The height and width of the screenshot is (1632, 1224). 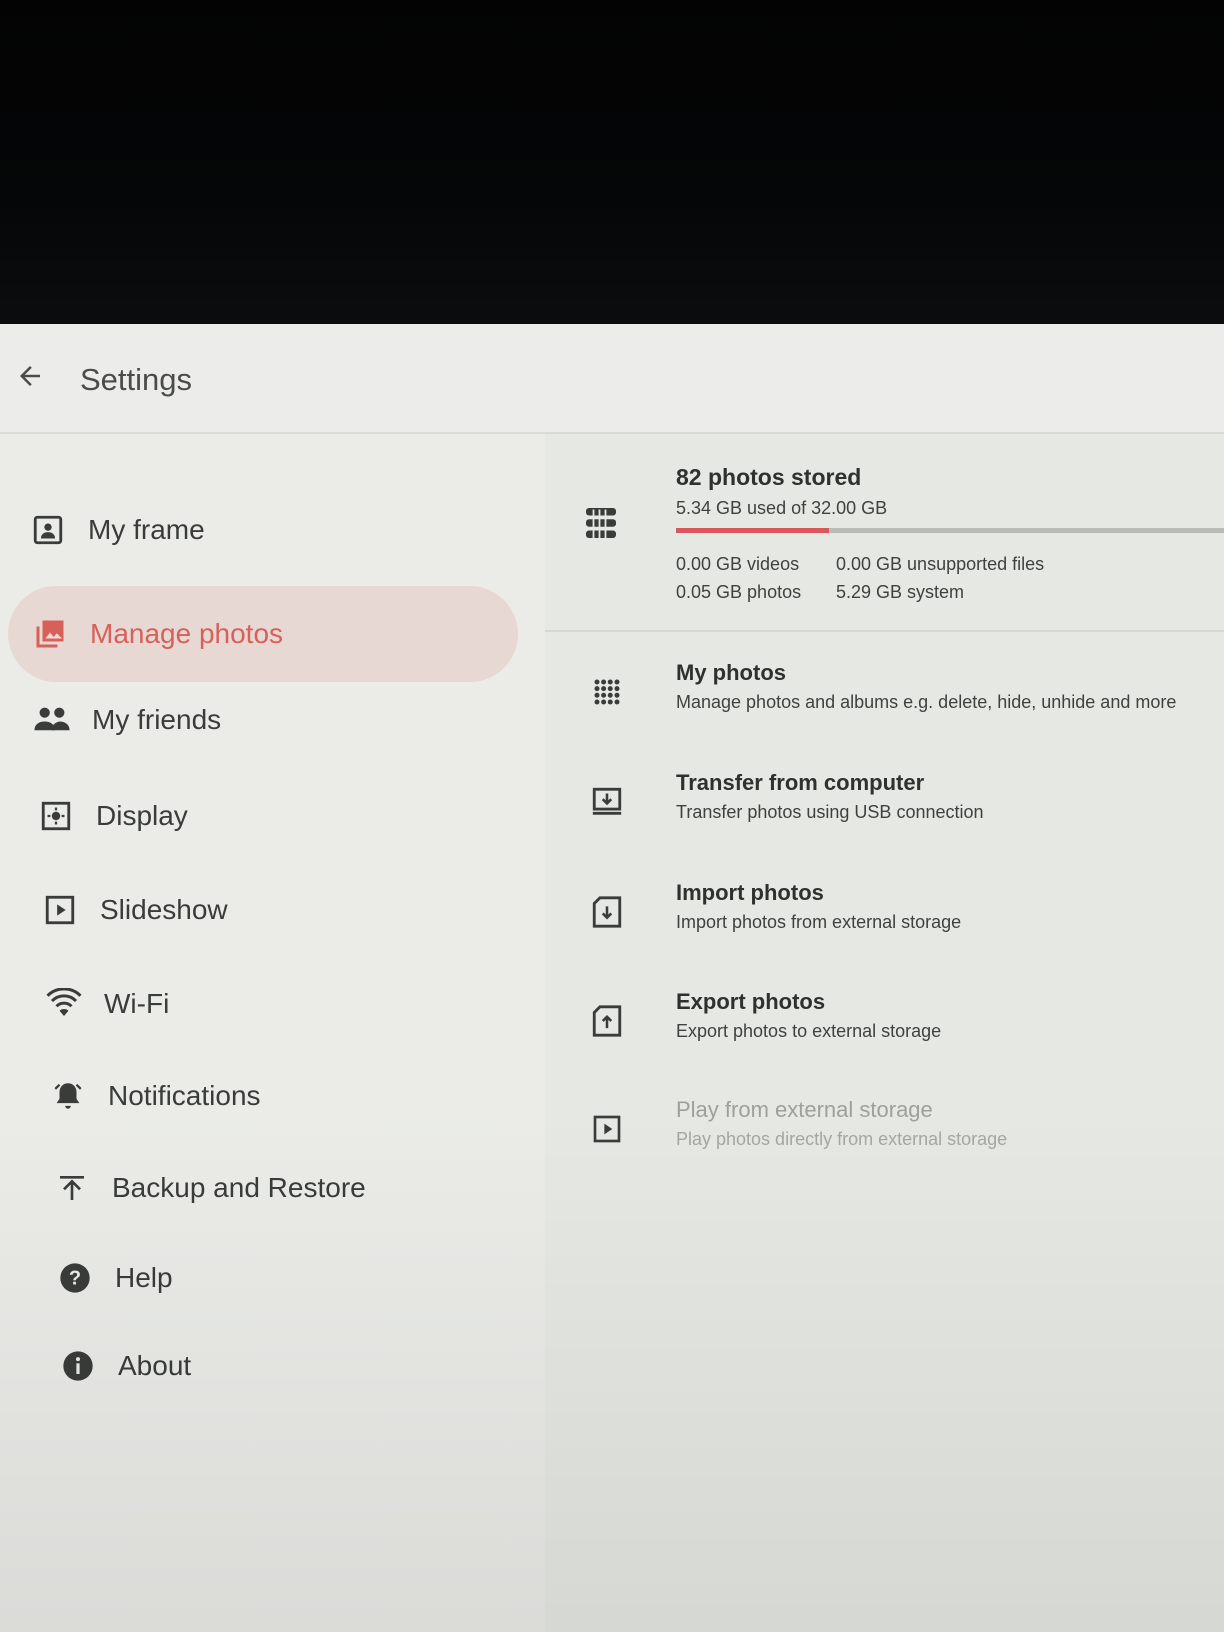 I want to click on sidebar-item-my-frame: My frame, so click(x=116, y=530).